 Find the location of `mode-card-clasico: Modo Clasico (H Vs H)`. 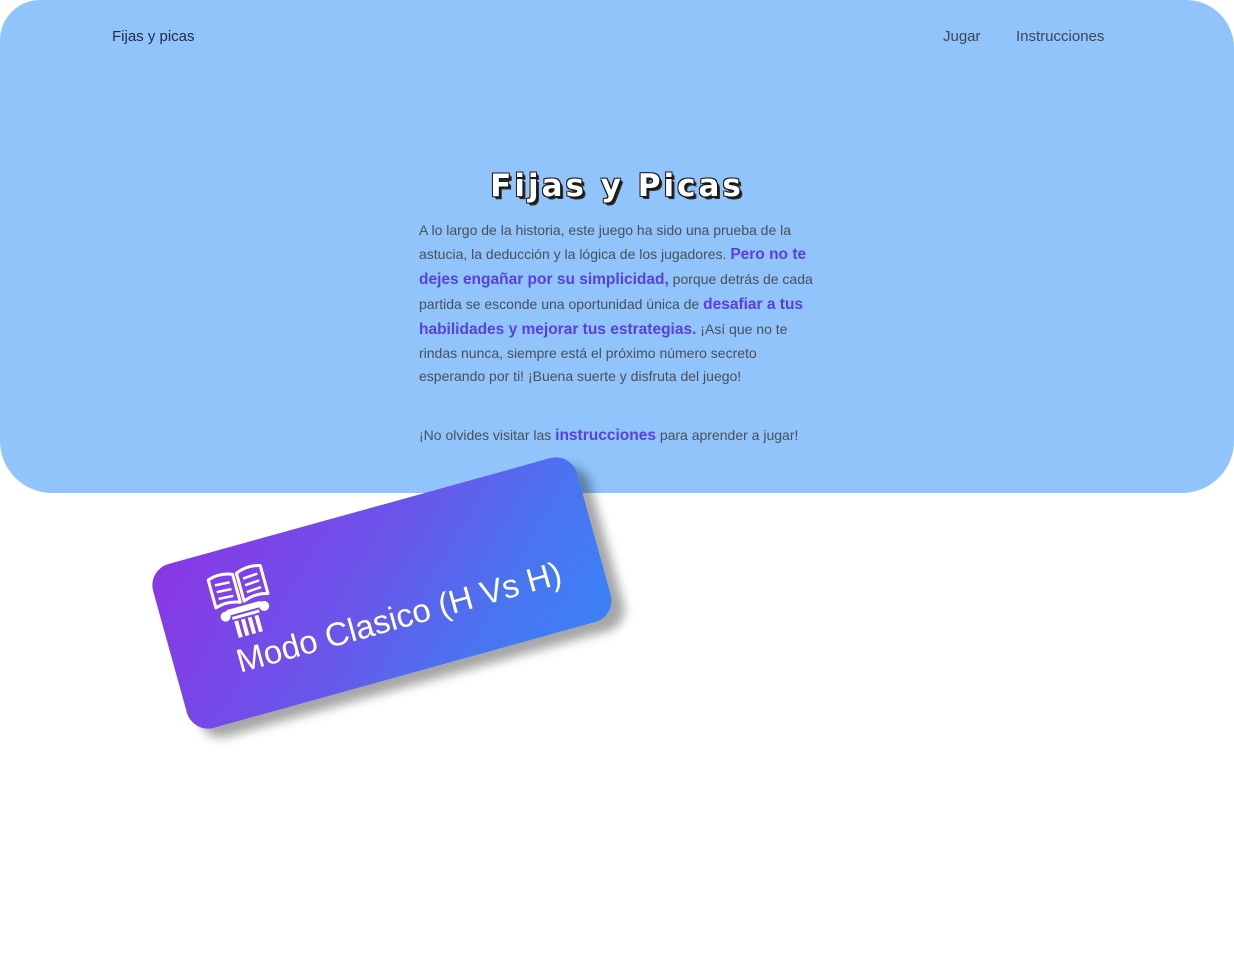

mode-card-clasico: Modo Clasico (H Vs H) is located at coordinates (382, 593).